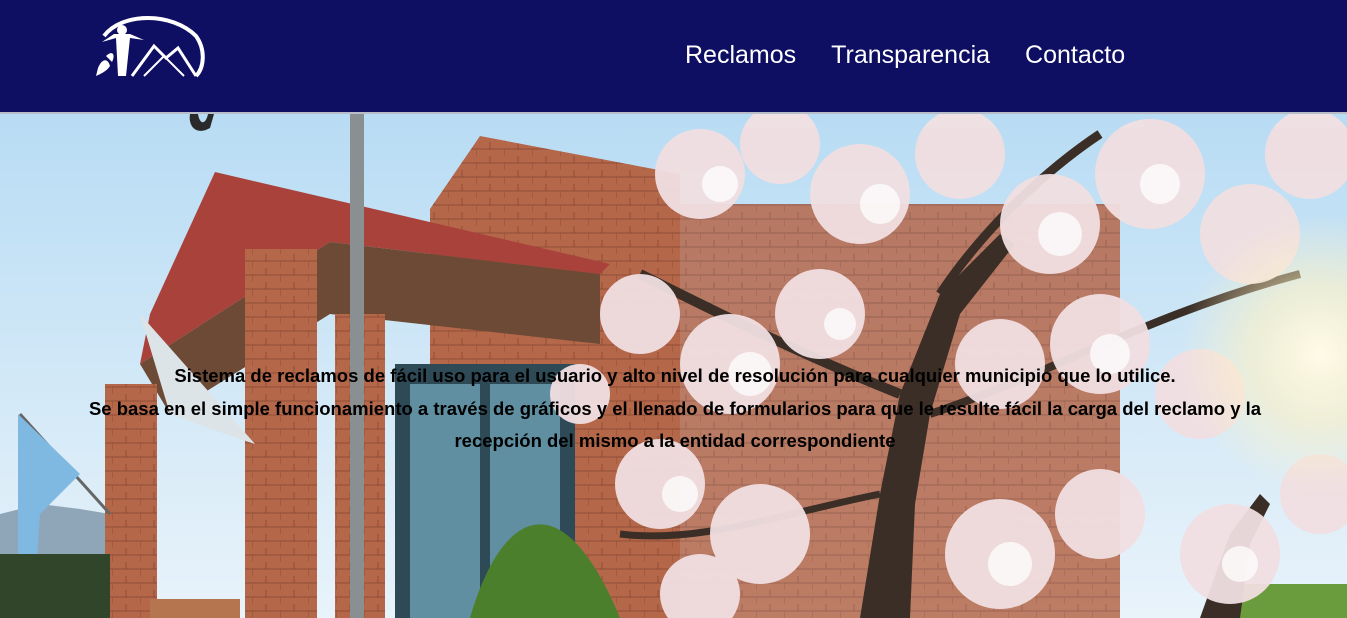 This screenshot has height=618, width=1347. Describe the element at coordinates (149, 48) in the screenshot. I see `municipal-logo-icon` at that location.